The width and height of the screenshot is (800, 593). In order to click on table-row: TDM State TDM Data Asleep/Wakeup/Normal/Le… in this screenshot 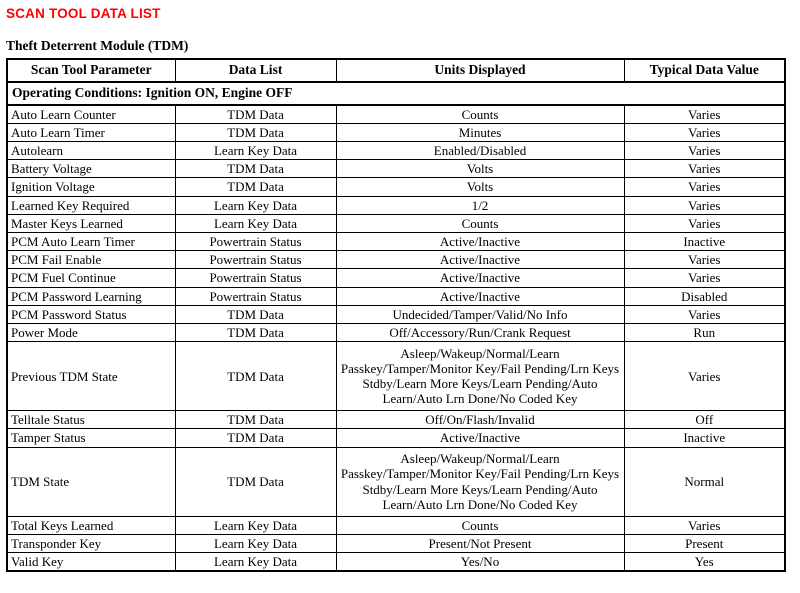, I will do `click(396, 481)`.